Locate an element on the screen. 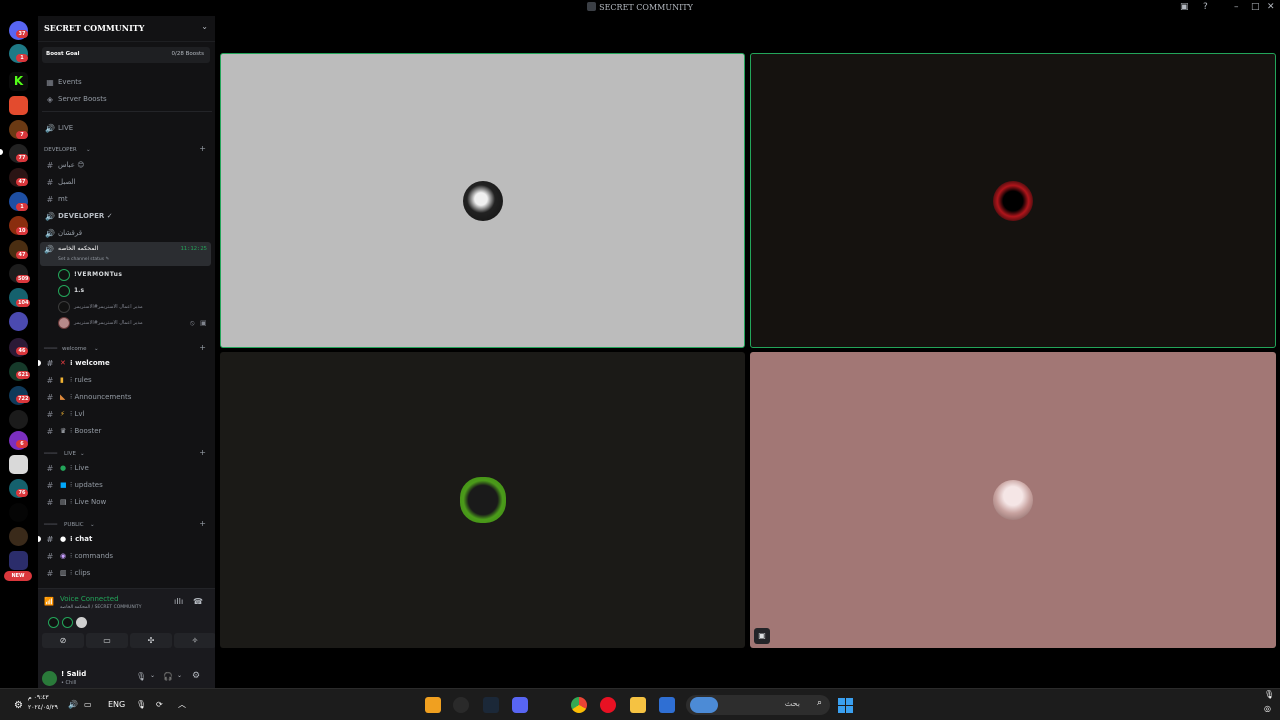  channel-live-voice: 🔊 LIVE is located at coordinates (127, 128).